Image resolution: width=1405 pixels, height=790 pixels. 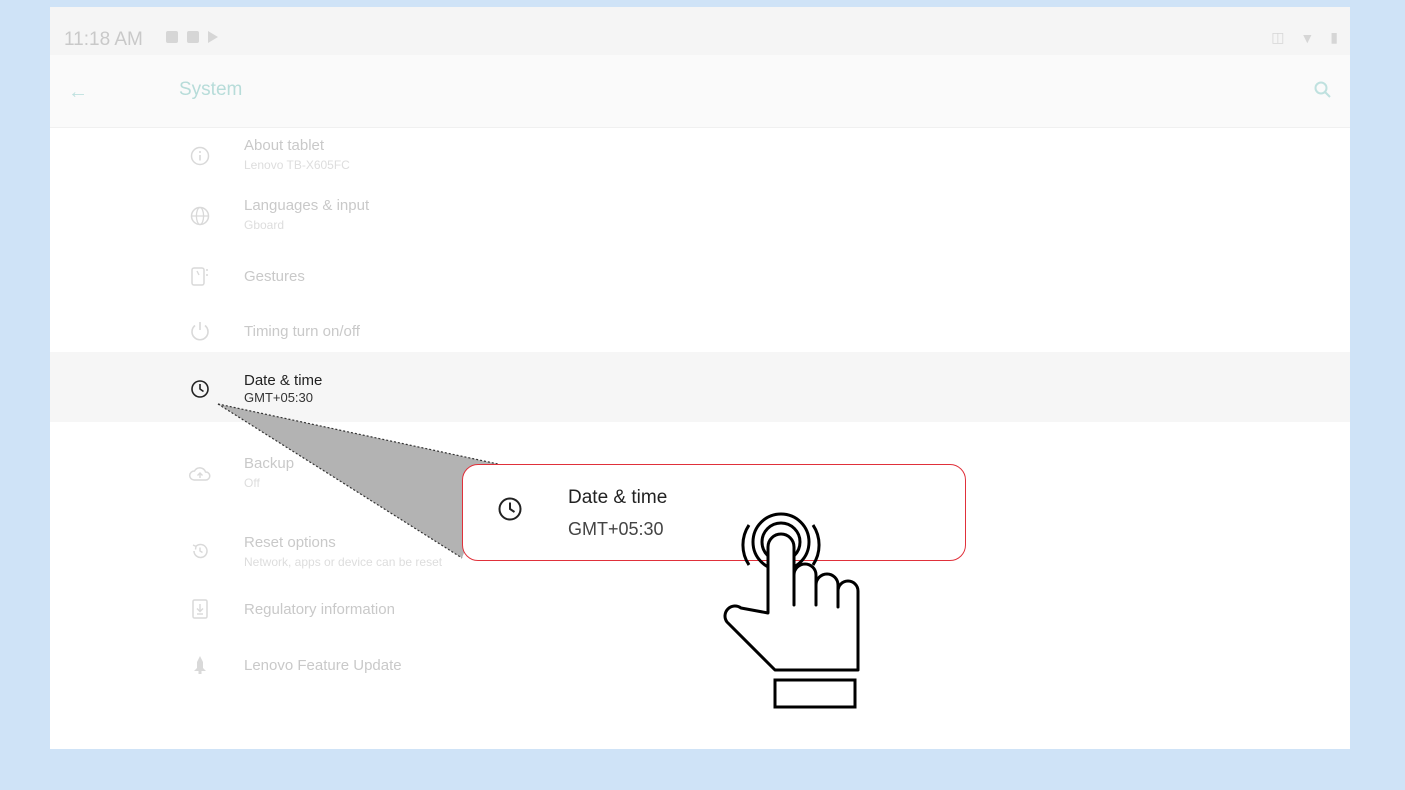 I want to click on callout-subtitle: GMT+05:30, so click(x=616, y=529).